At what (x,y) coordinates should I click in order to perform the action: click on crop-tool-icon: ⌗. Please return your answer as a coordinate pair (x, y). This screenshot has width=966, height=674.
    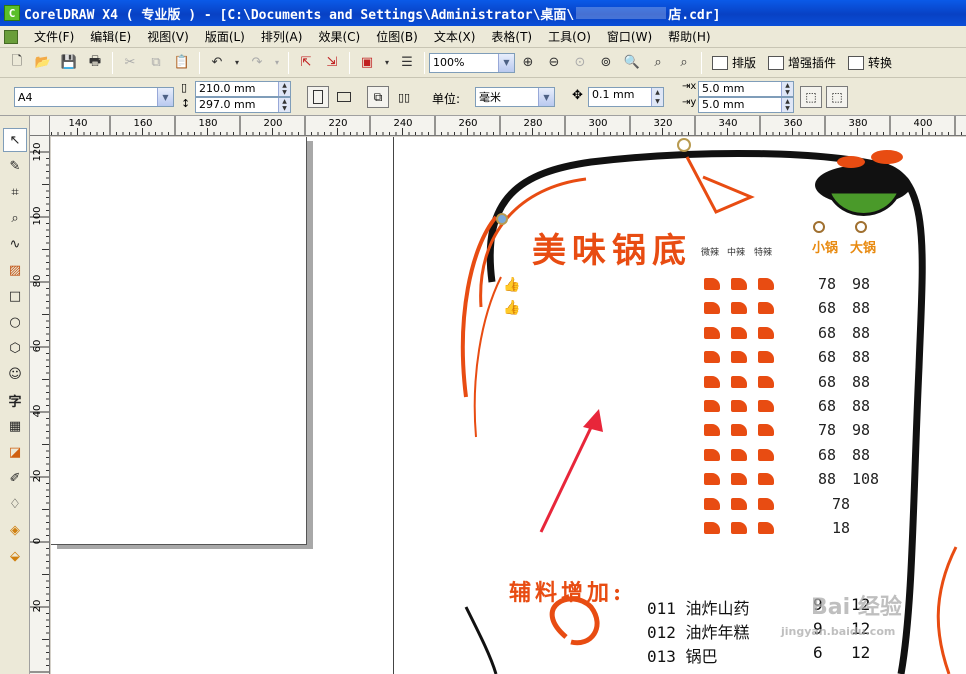
    Looking at the image, I should click on (15, 192).